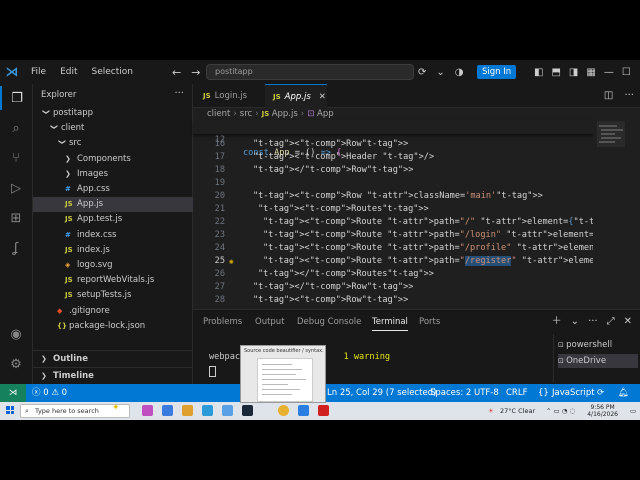 This screenshot has width=640, height=480. What do you see at coordinates (303, 410) in the screenshot?
I see `vscode-taskbar-icon` at bounding box center [303, 410].